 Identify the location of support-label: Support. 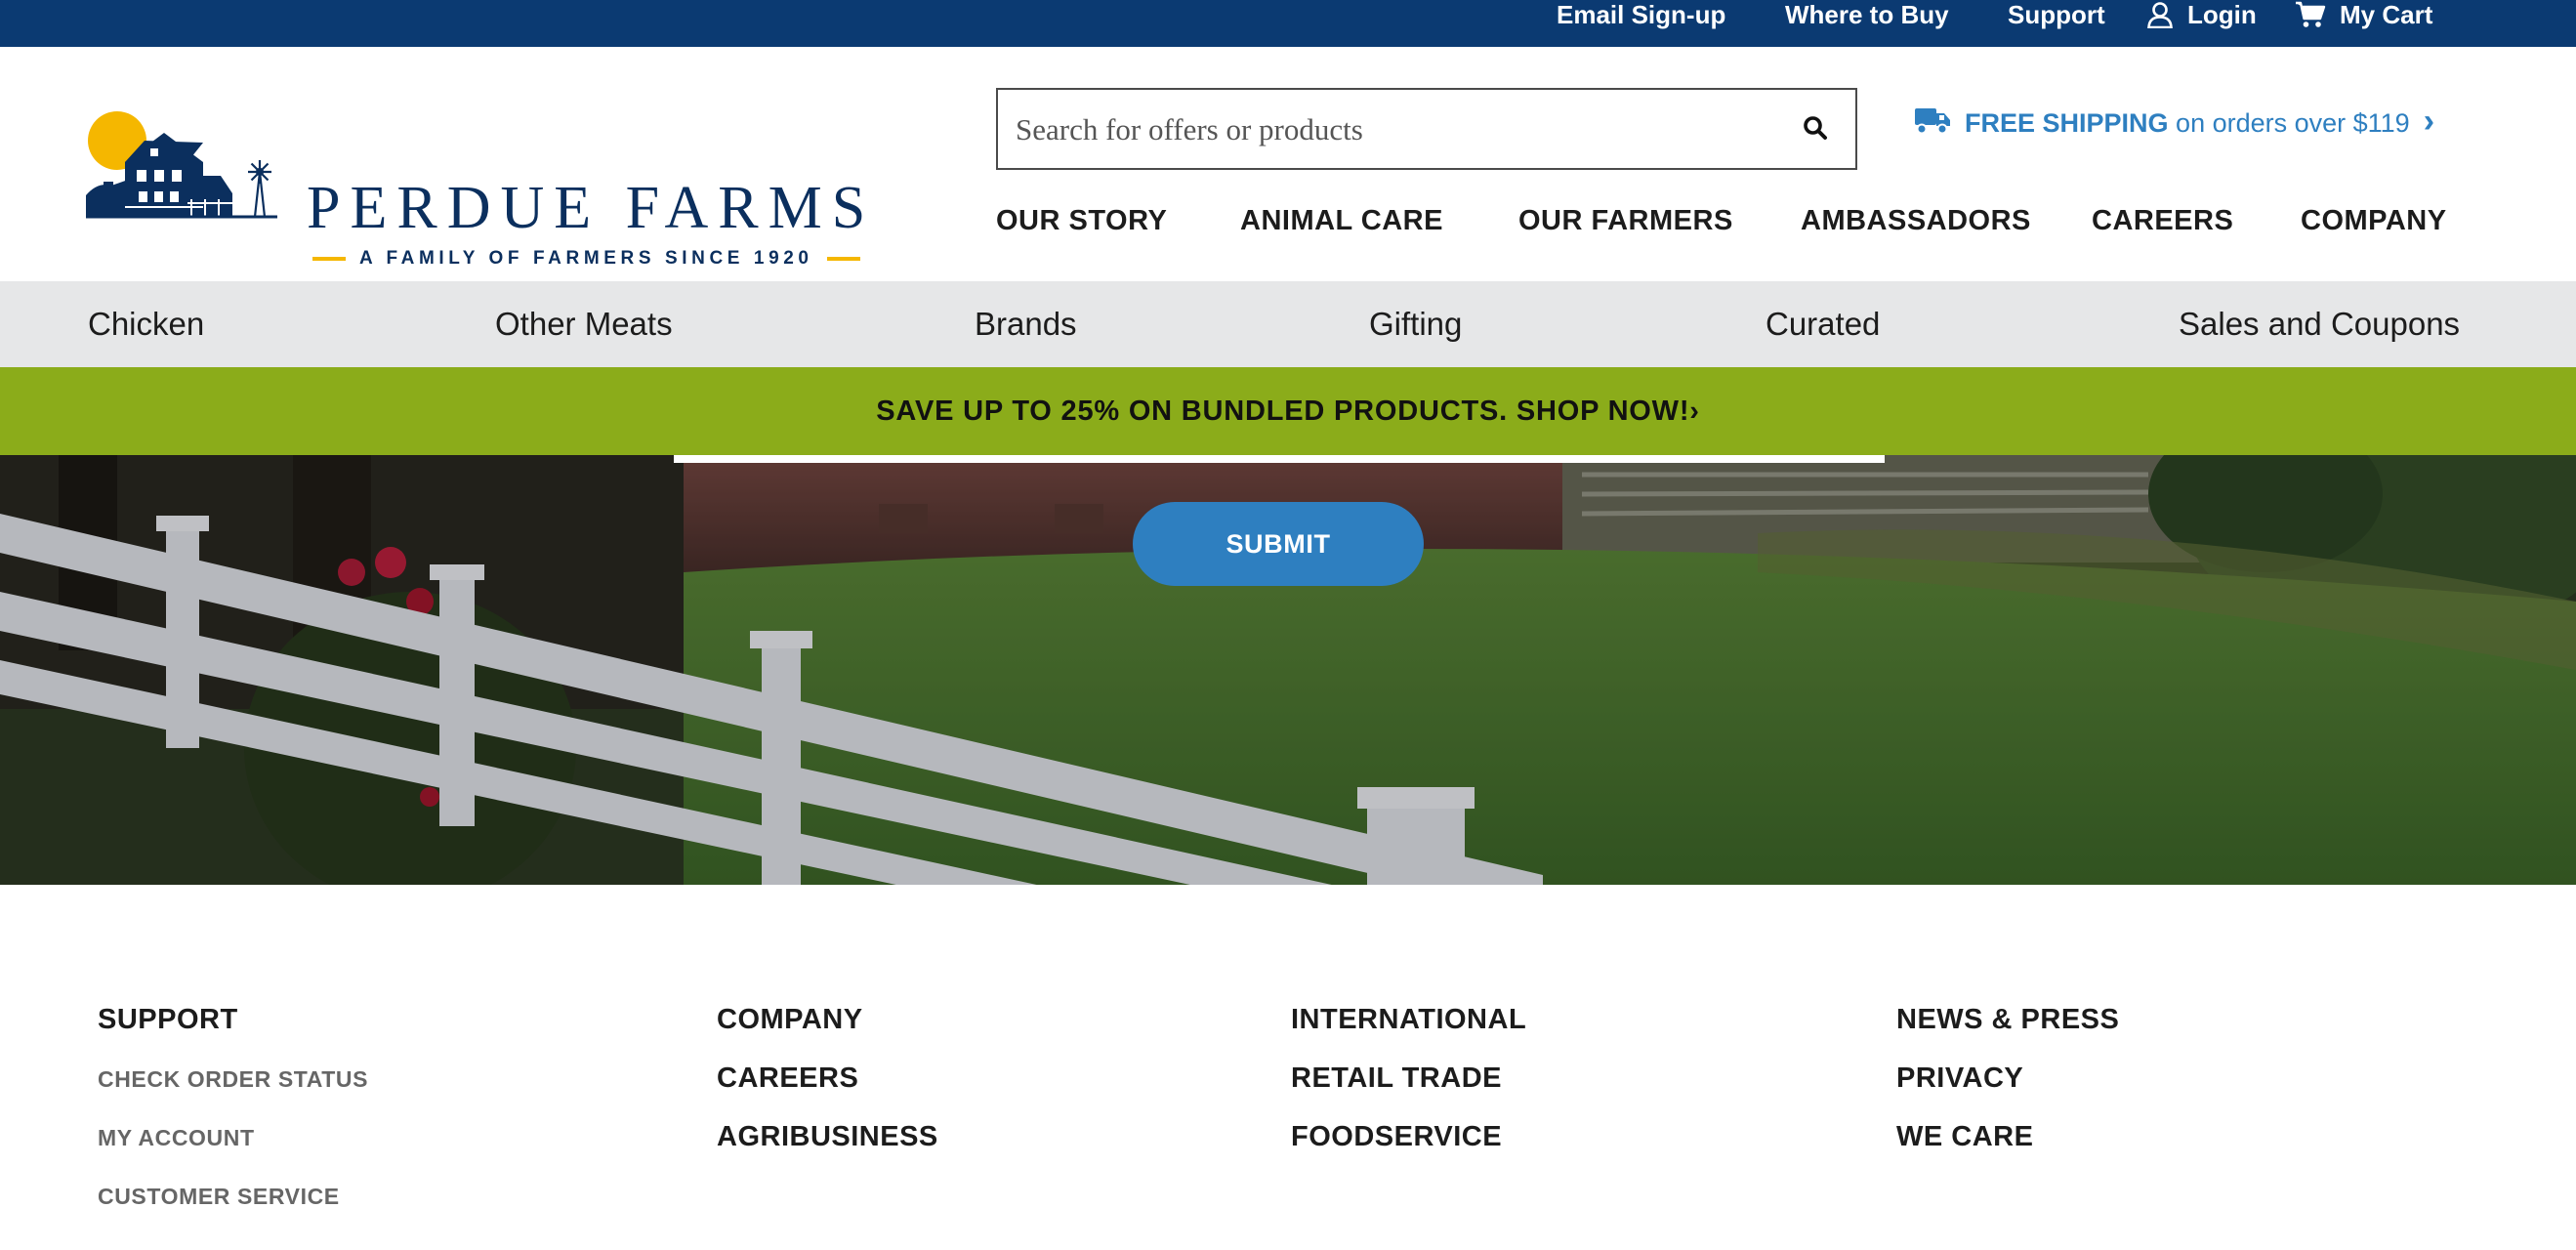
(2056, 14).